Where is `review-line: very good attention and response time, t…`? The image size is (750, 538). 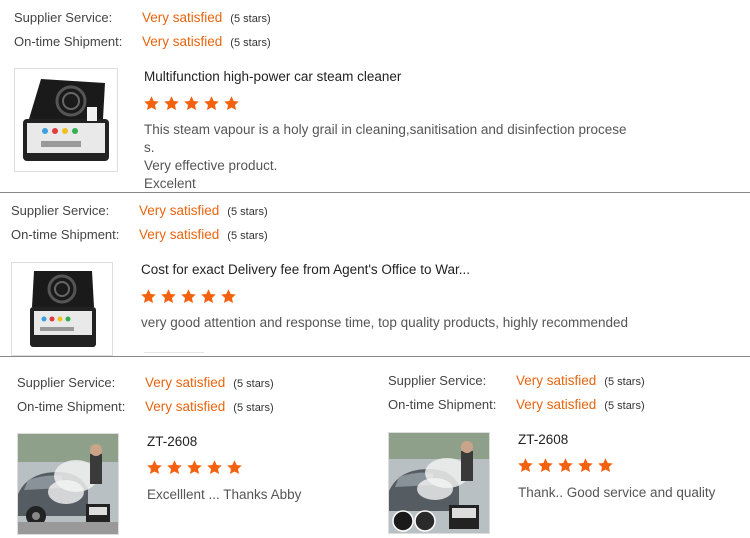
review-line: very good attention and response time, t… is located at coordinates (385, 322).